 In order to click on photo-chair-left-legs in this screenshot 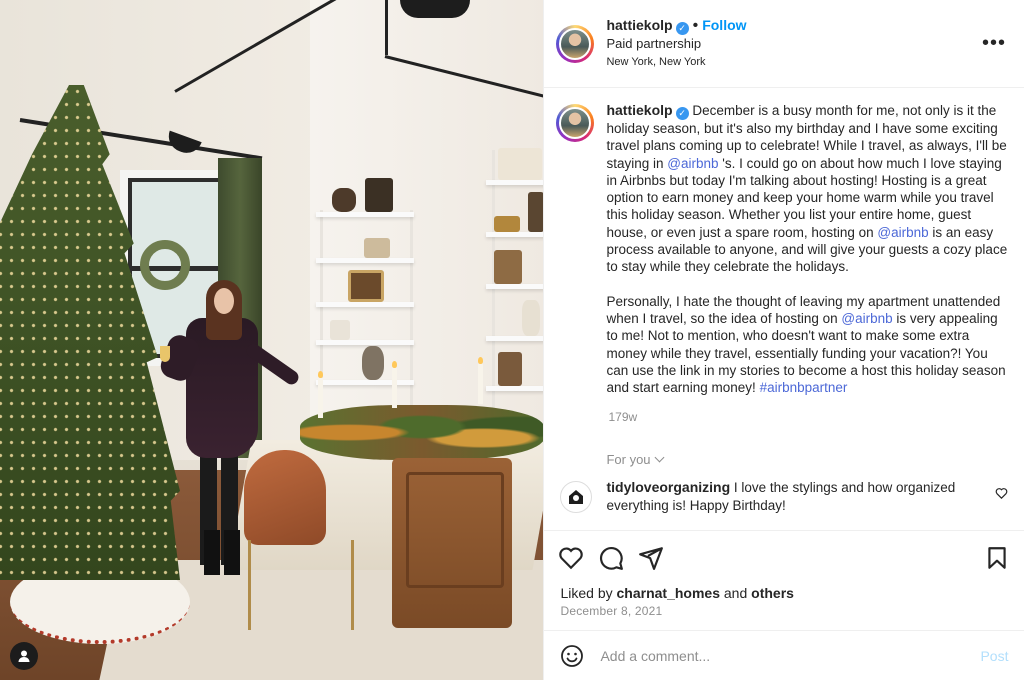, I will do `click(301, 585)`.